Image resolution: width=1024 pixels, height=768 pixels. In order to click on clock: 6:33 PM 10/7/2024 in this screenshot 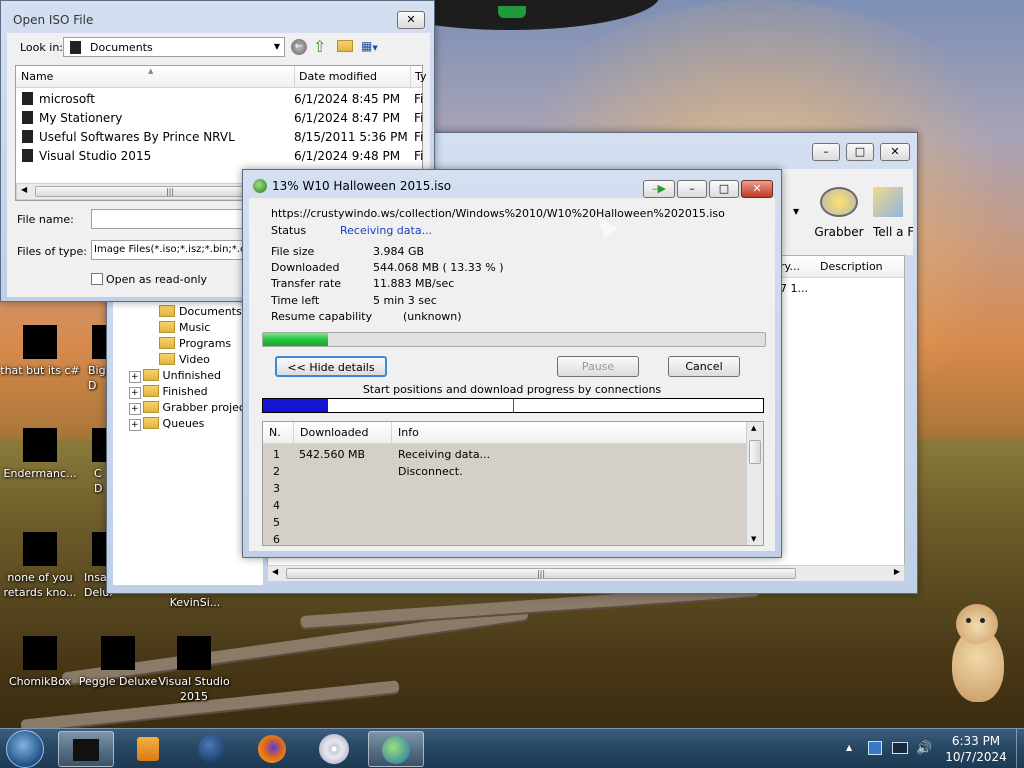, I will do `click(976, 749)`.